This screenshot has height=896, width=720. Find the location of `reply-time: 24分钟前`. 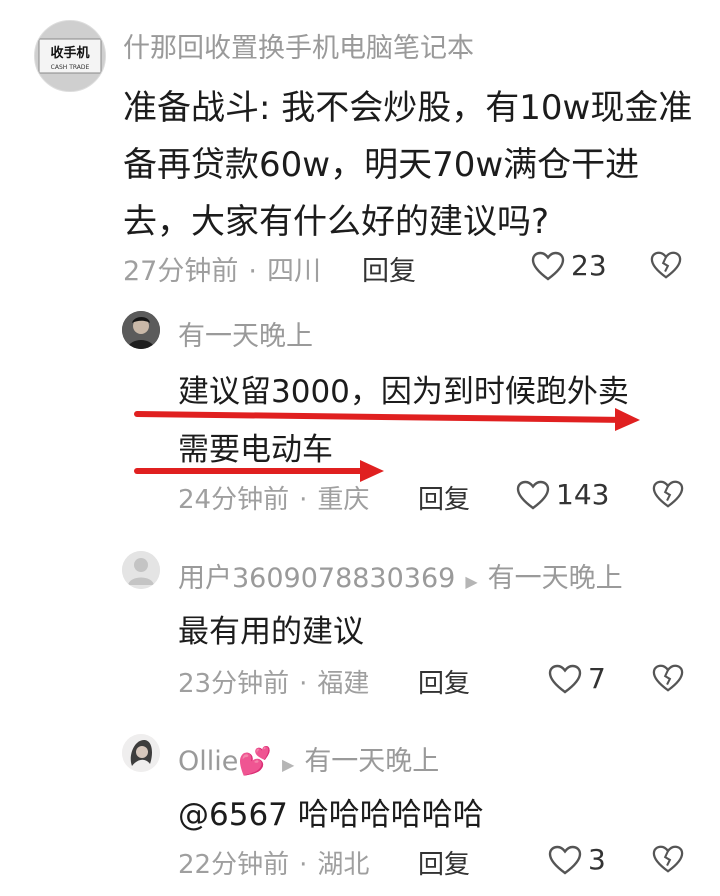

reply-time: 24分钟前 is located at coordinates (234, 500).